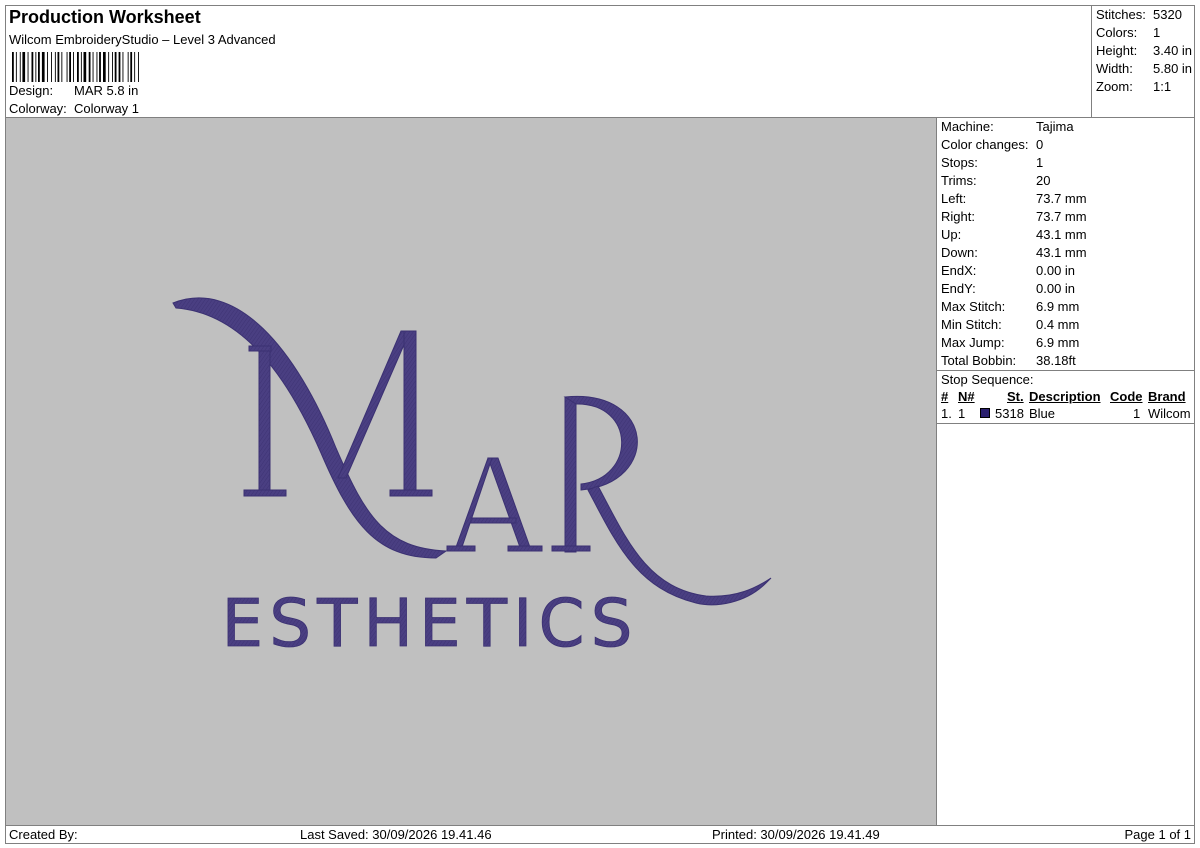  I want to click on cell-code: 1, so click(1137, 413).